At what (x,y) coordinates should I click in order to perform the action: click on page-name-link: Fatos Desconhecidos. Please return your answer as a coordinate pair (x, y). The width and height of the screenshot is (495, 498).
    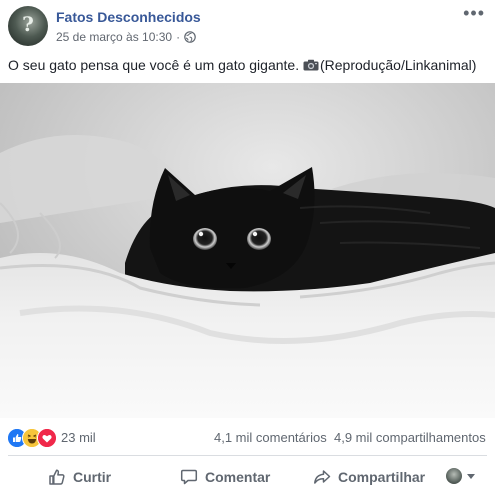
    Looking at the image, I should click on (128, 17).